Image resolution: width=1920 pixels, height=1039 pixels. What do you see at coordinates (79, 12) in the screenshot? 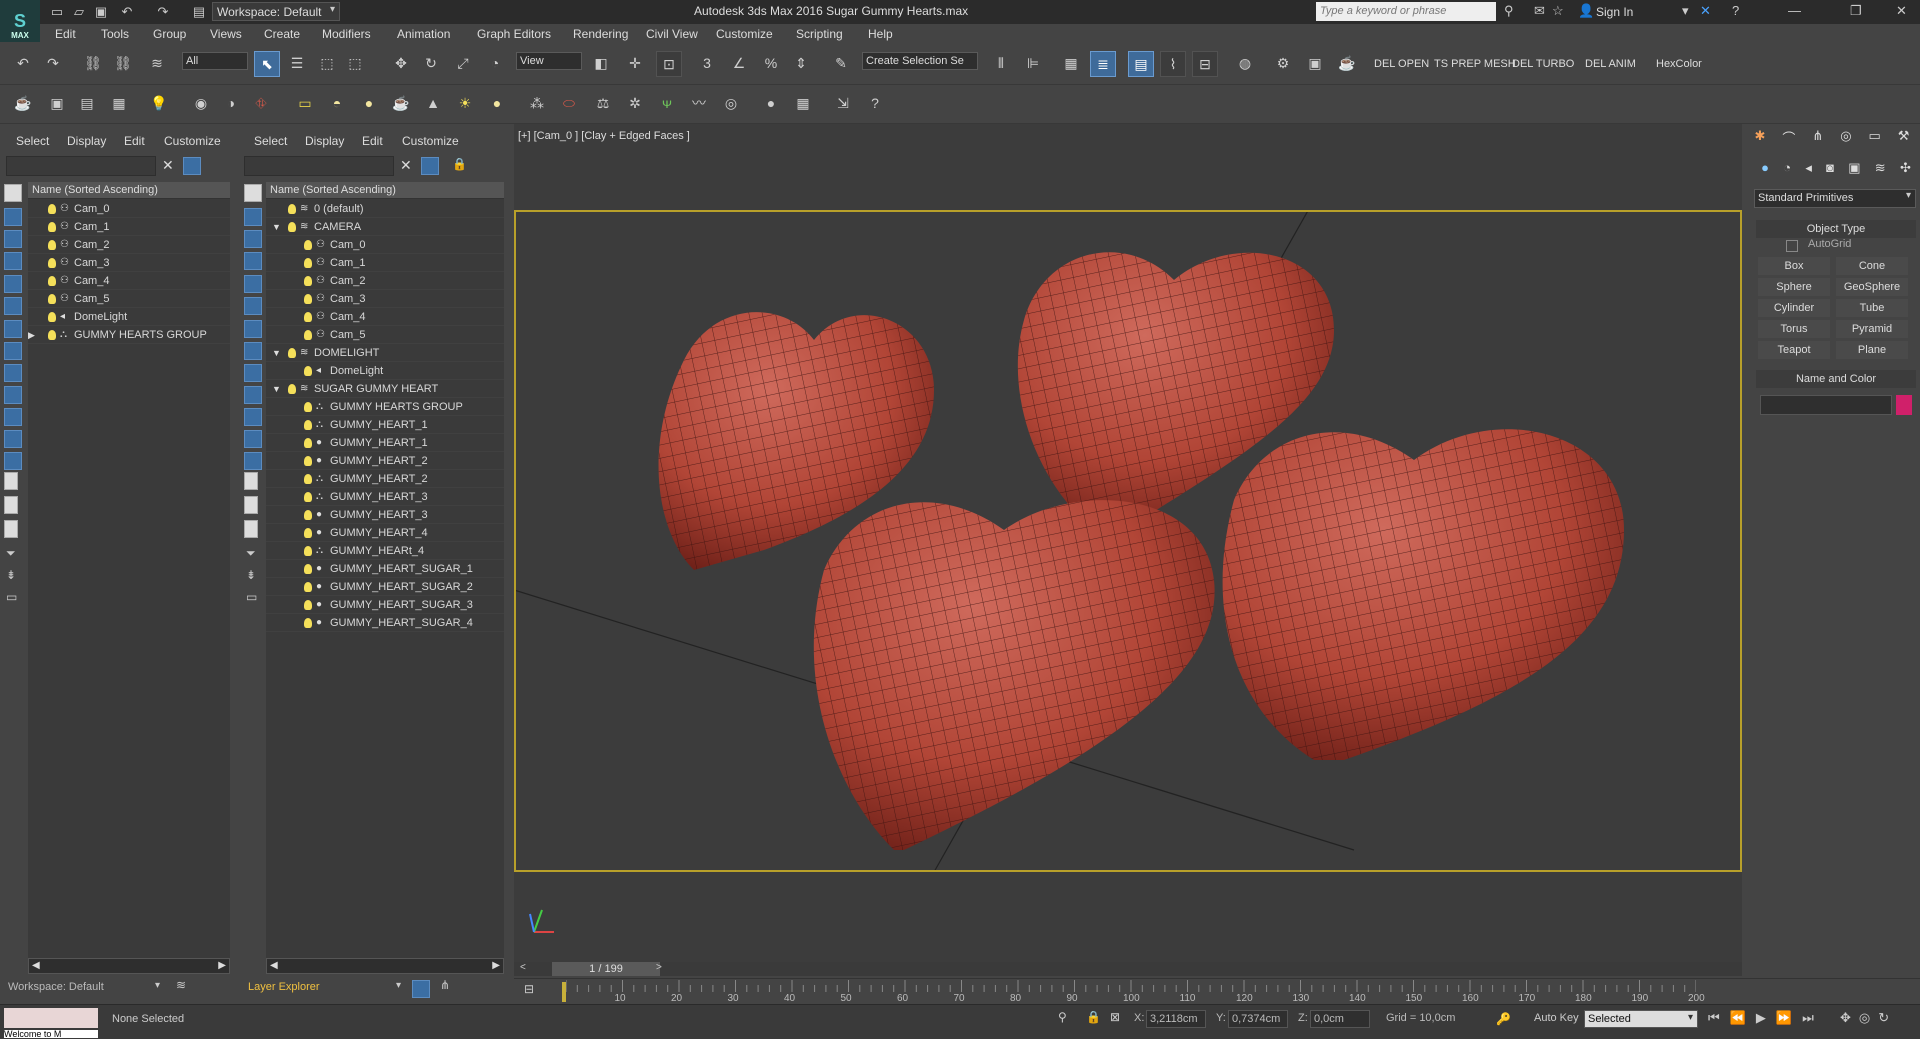
I see `open-file-icon: ▱` at bounding box center [79, 12].